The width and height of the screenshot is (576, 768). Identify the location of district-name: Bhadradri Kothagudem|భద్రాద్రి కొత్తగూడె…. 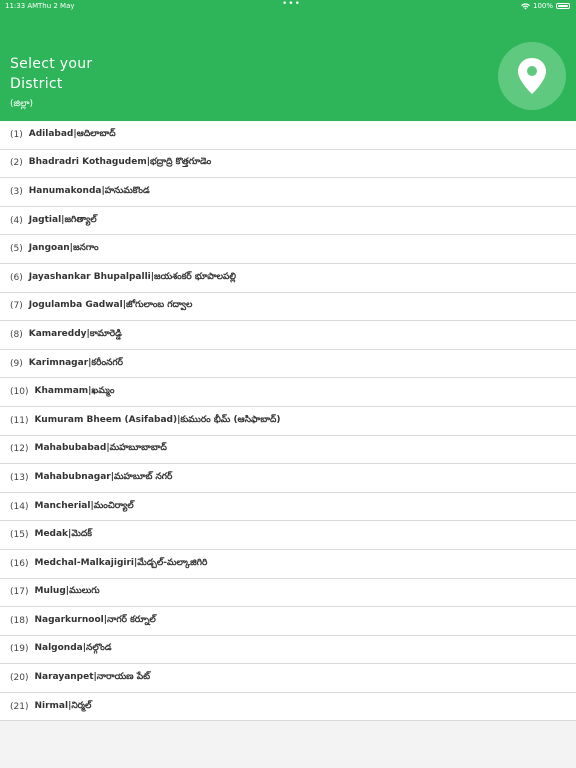
(120, 162).